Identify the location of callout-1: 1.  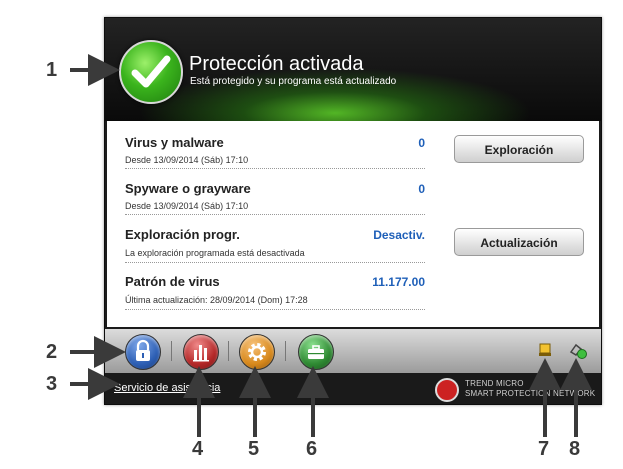
(52, 70).